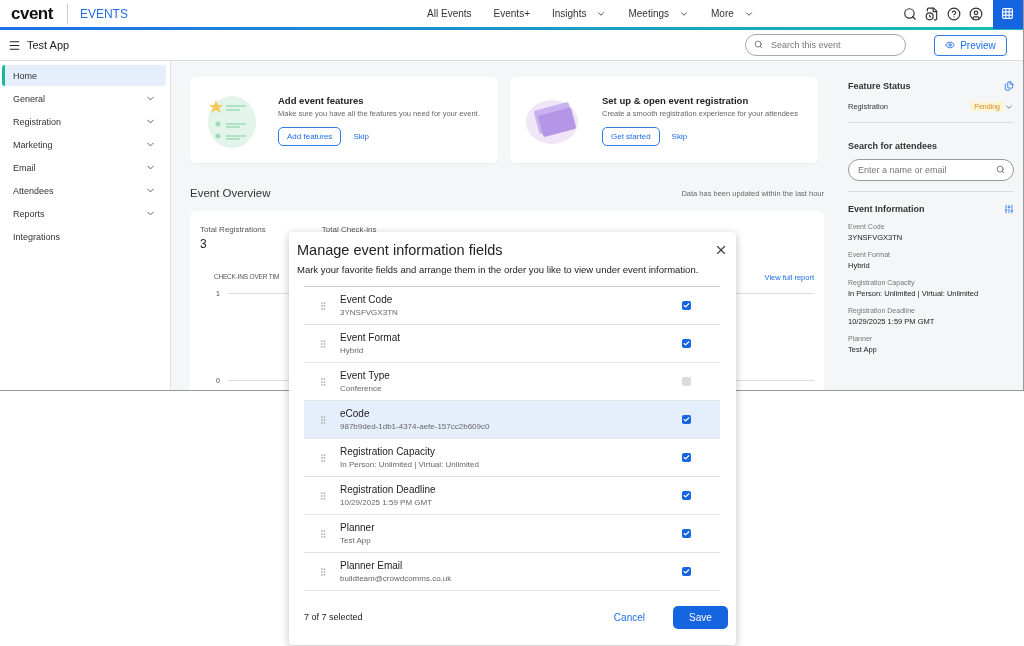 The width and height of the screenshot is (1024, 646). What do you see at coordinates (356, 540) in the screenshot?
I see `field-value: Test App` at bounding box center [356, 540].